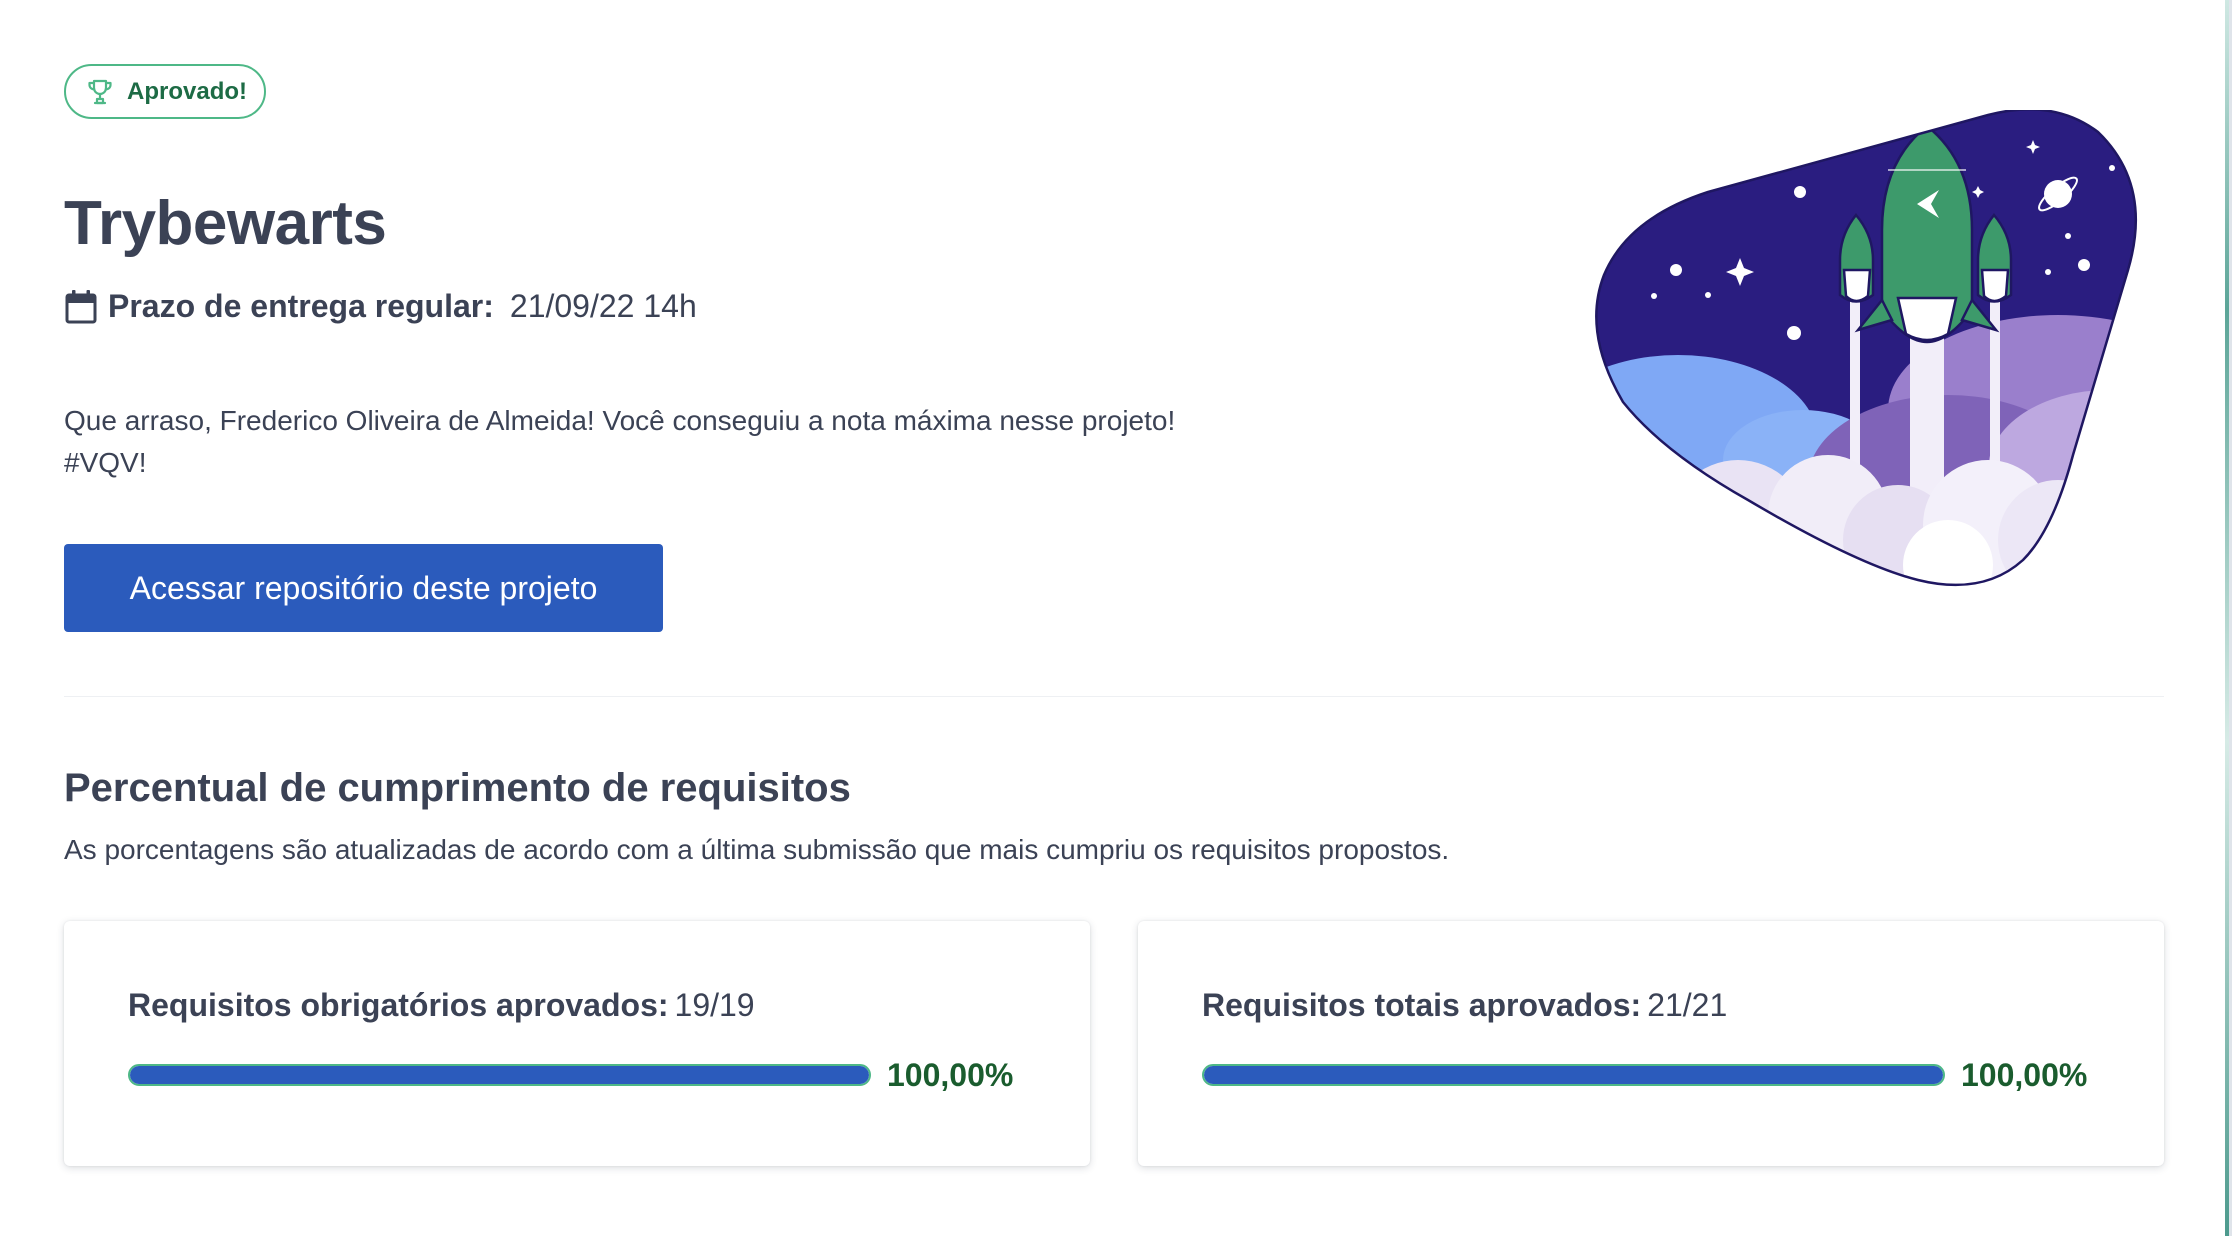 This screenshot has height=1236, width=2232. Describe the element at coordinates (398, 1005) in the screenshot. I see `card-label: Requisitos obrigatórios aprovados:` at that location.